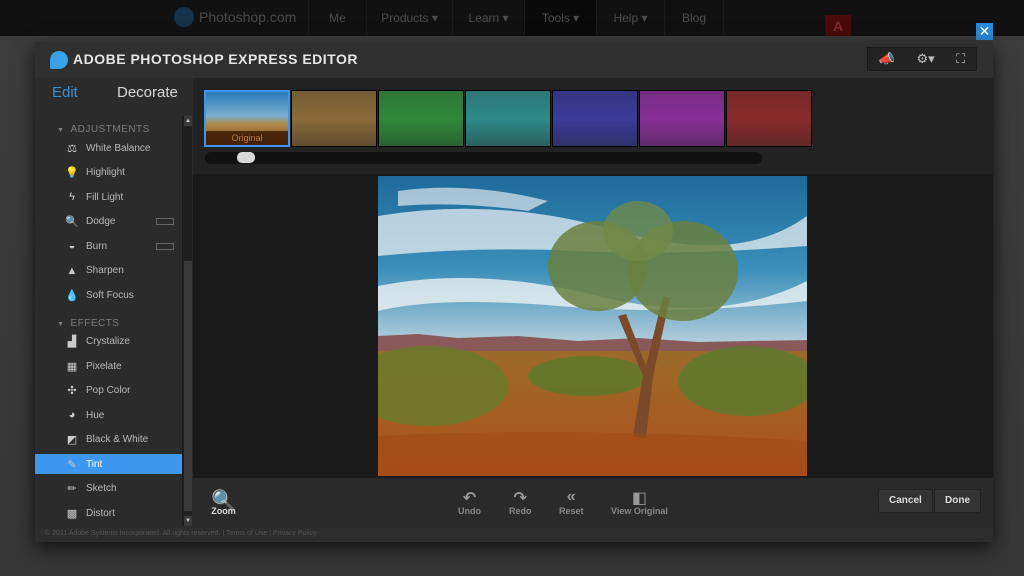 This screenshot has width=1024, height=576. I want to click on pixelate-icon: ▦, so click(72, 366).